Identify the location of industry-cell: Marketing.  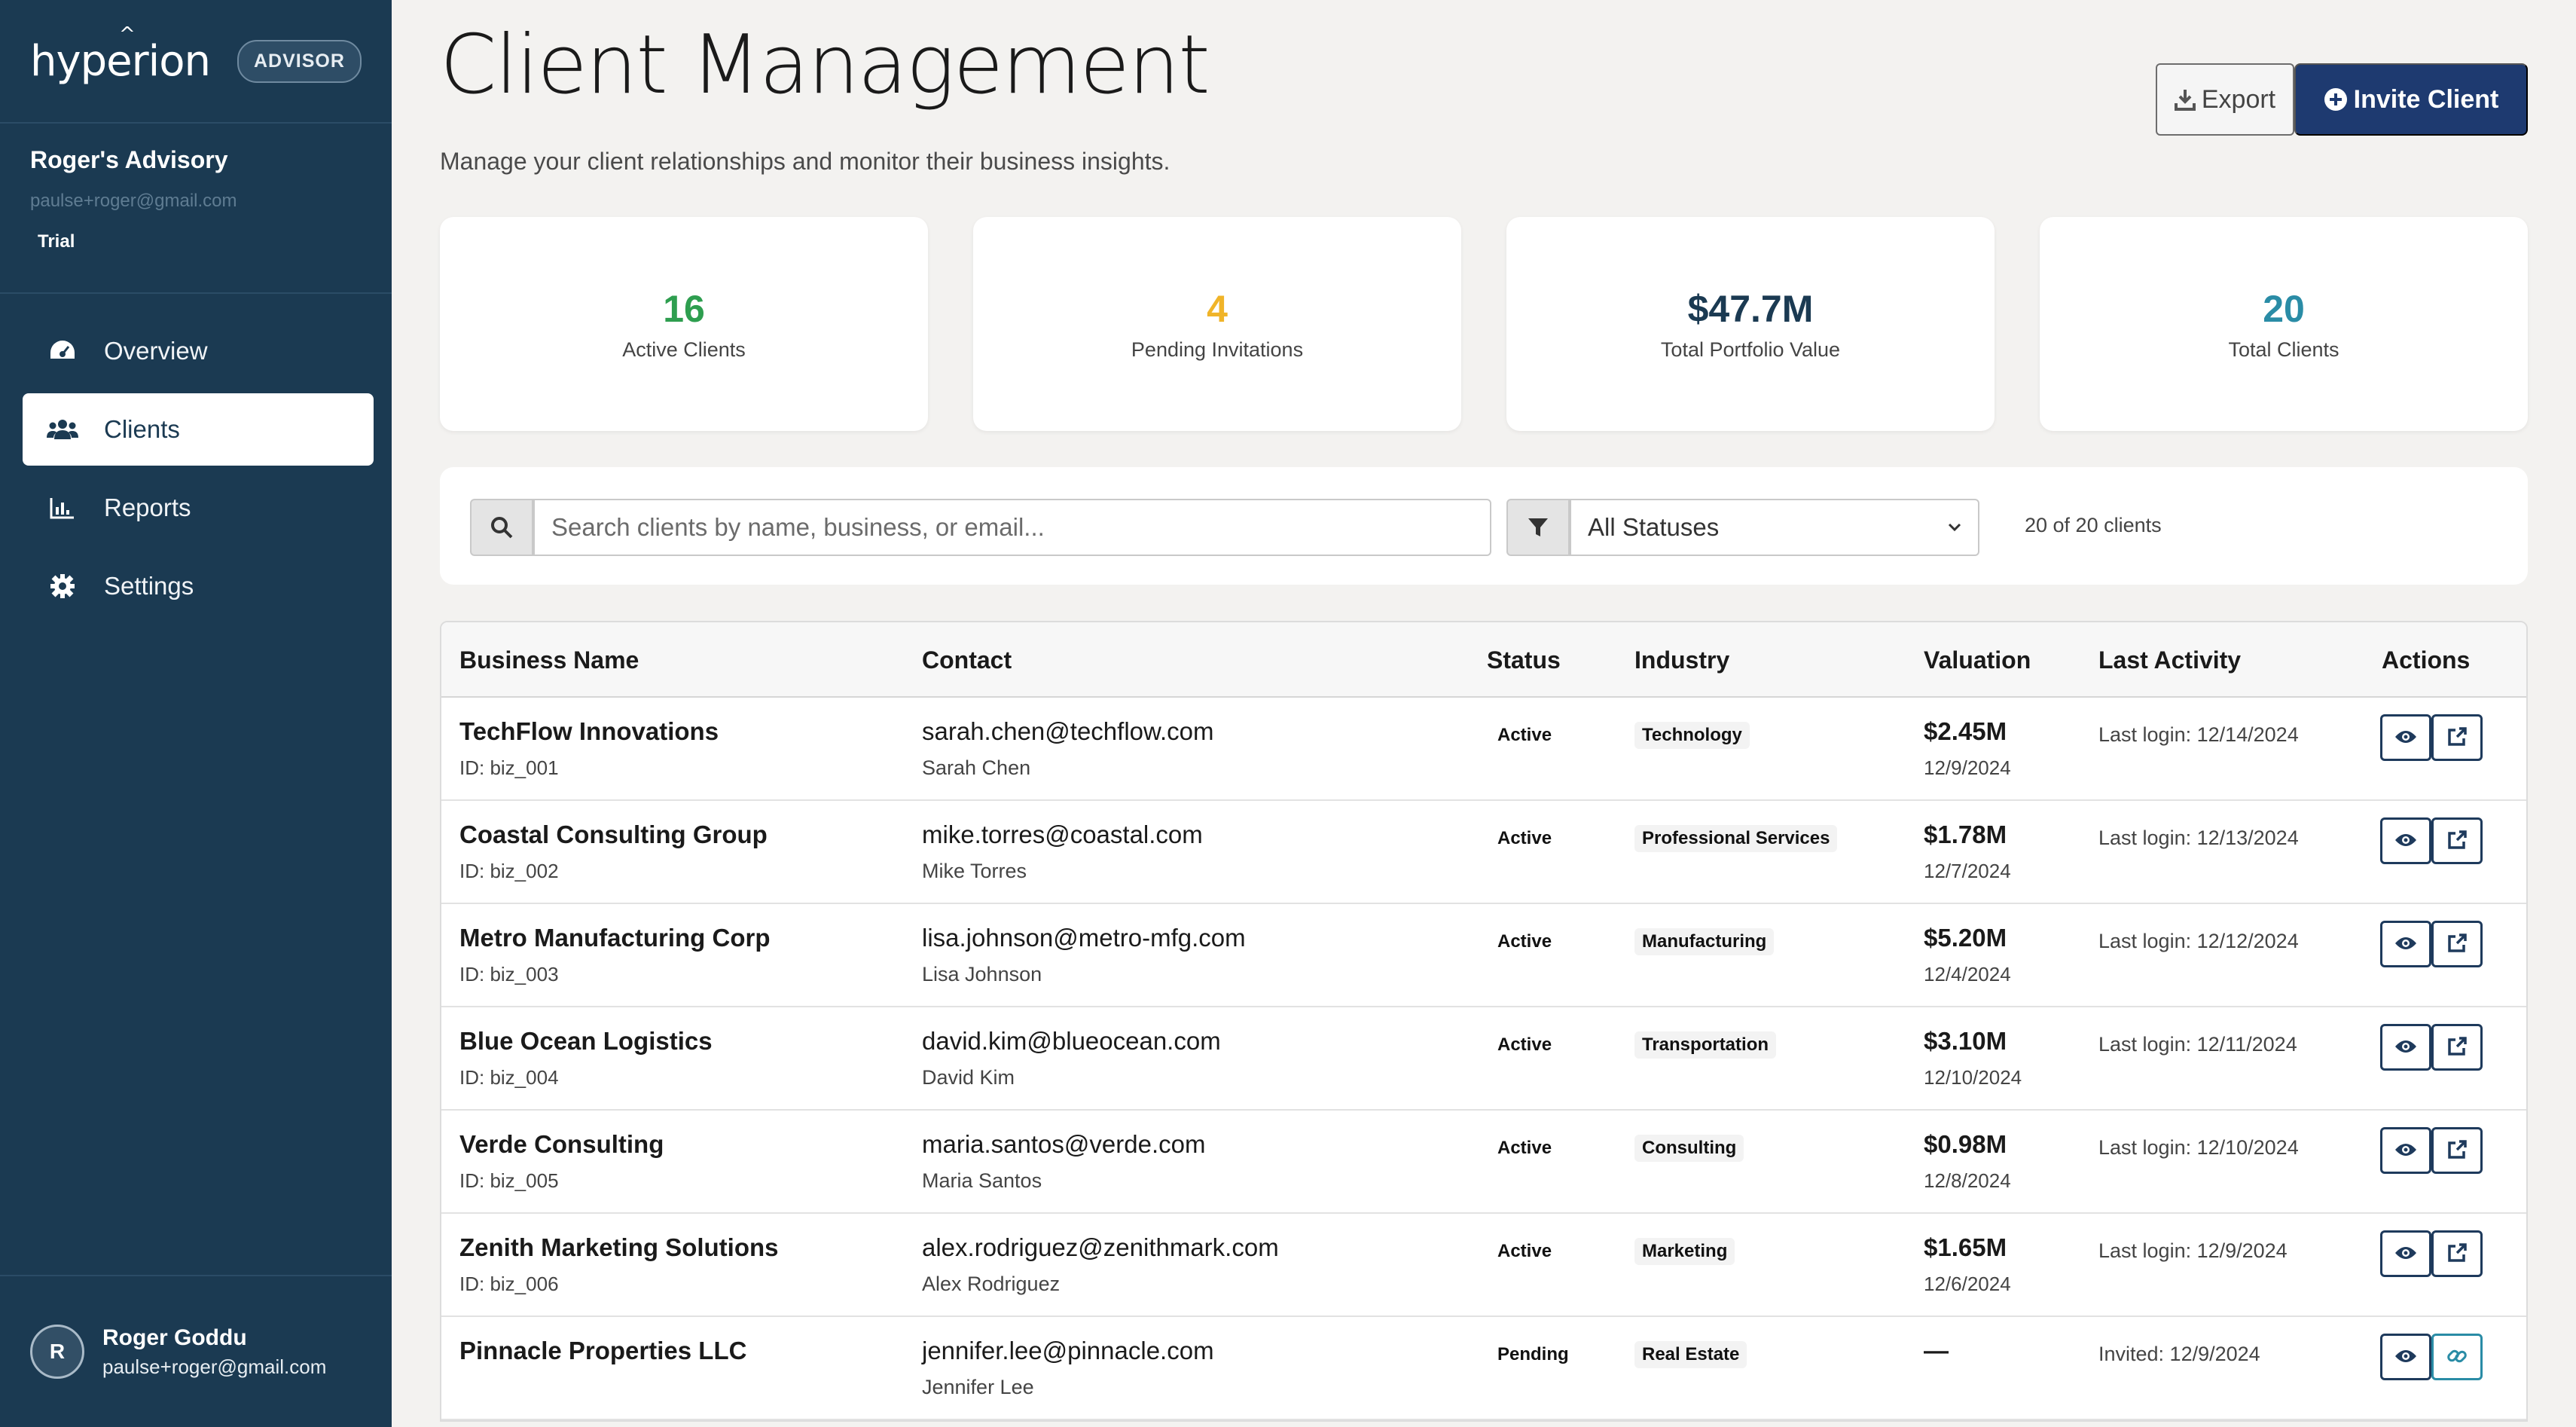
(1685, 1251).